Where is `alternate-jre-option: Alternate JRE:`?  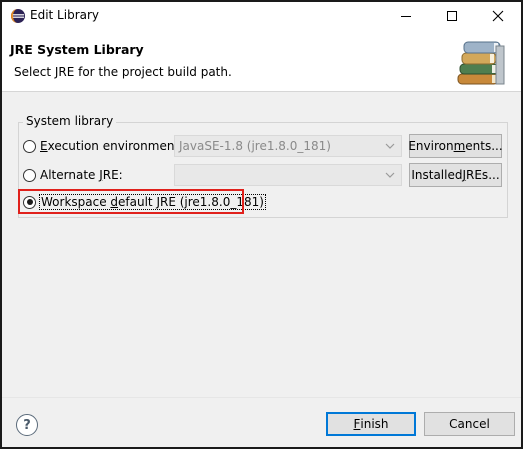 alternate-jre-option: Alternate JRE: is located at coordinates (73, 175).